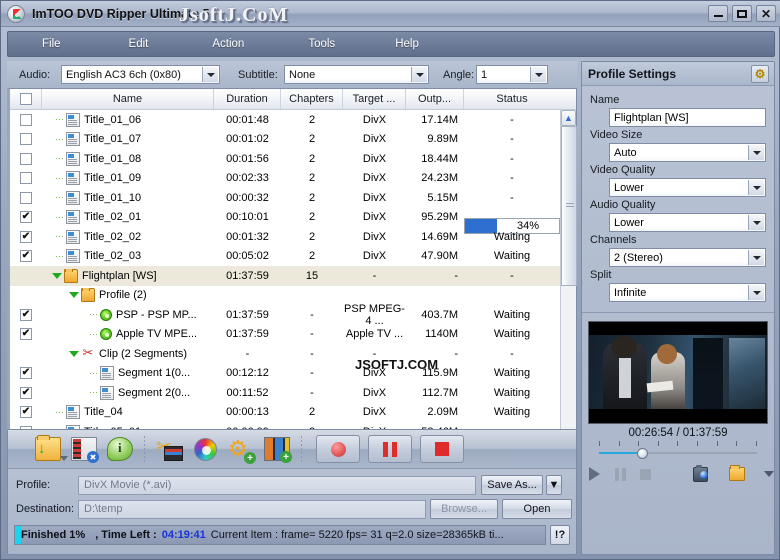  What do you see at coordinates (51, 44) in the screenshot?
I see `menu-file: File` at bounding box center [51, 44].